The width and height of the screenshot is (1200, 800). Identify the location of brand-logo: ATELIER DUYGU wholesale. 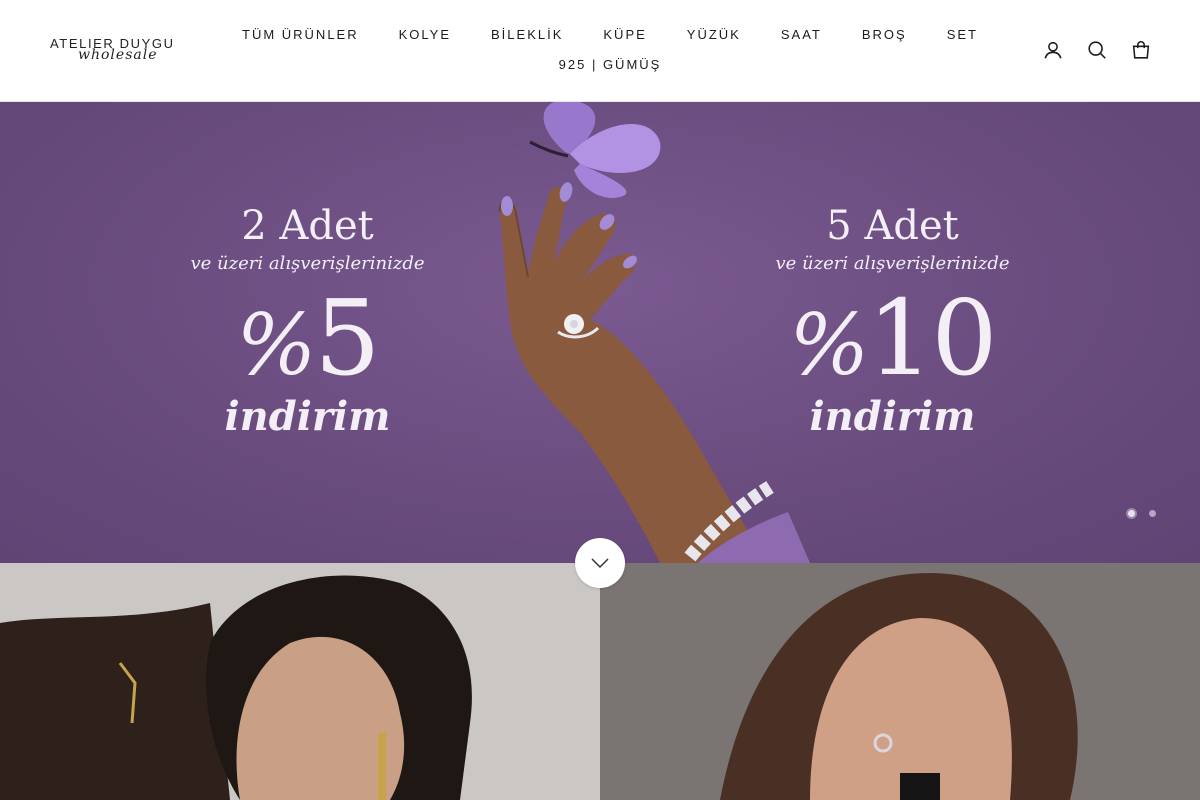
(115, 52).